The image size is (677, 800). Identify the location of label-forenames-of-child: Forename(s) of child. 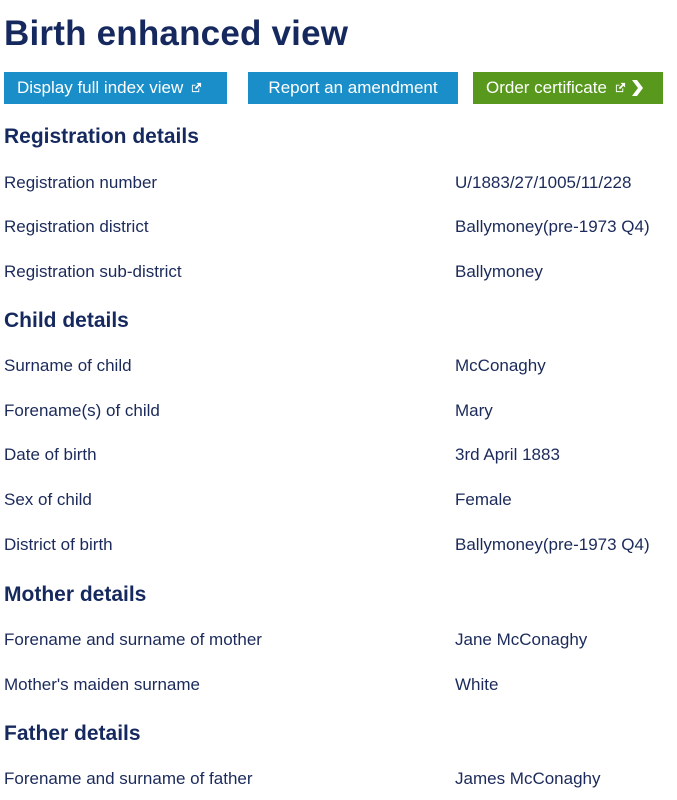
(82, 410).